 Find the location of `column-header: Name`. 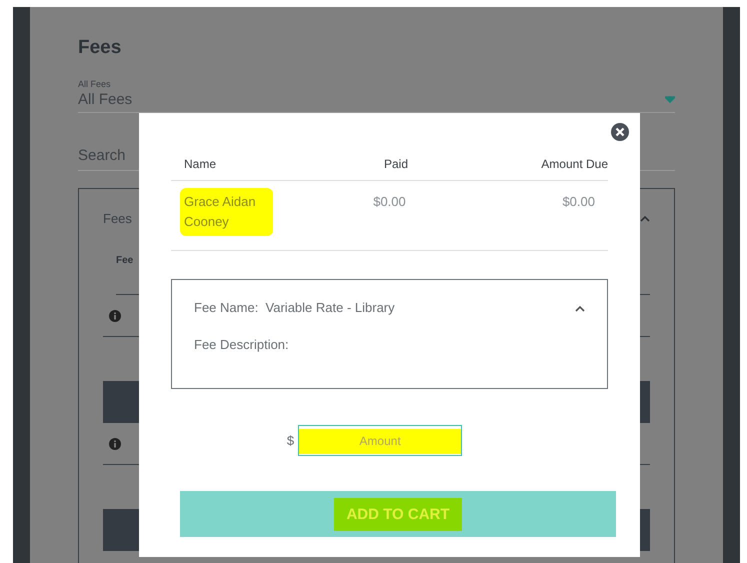

column-header: Name is located at coordinates (246, 169).